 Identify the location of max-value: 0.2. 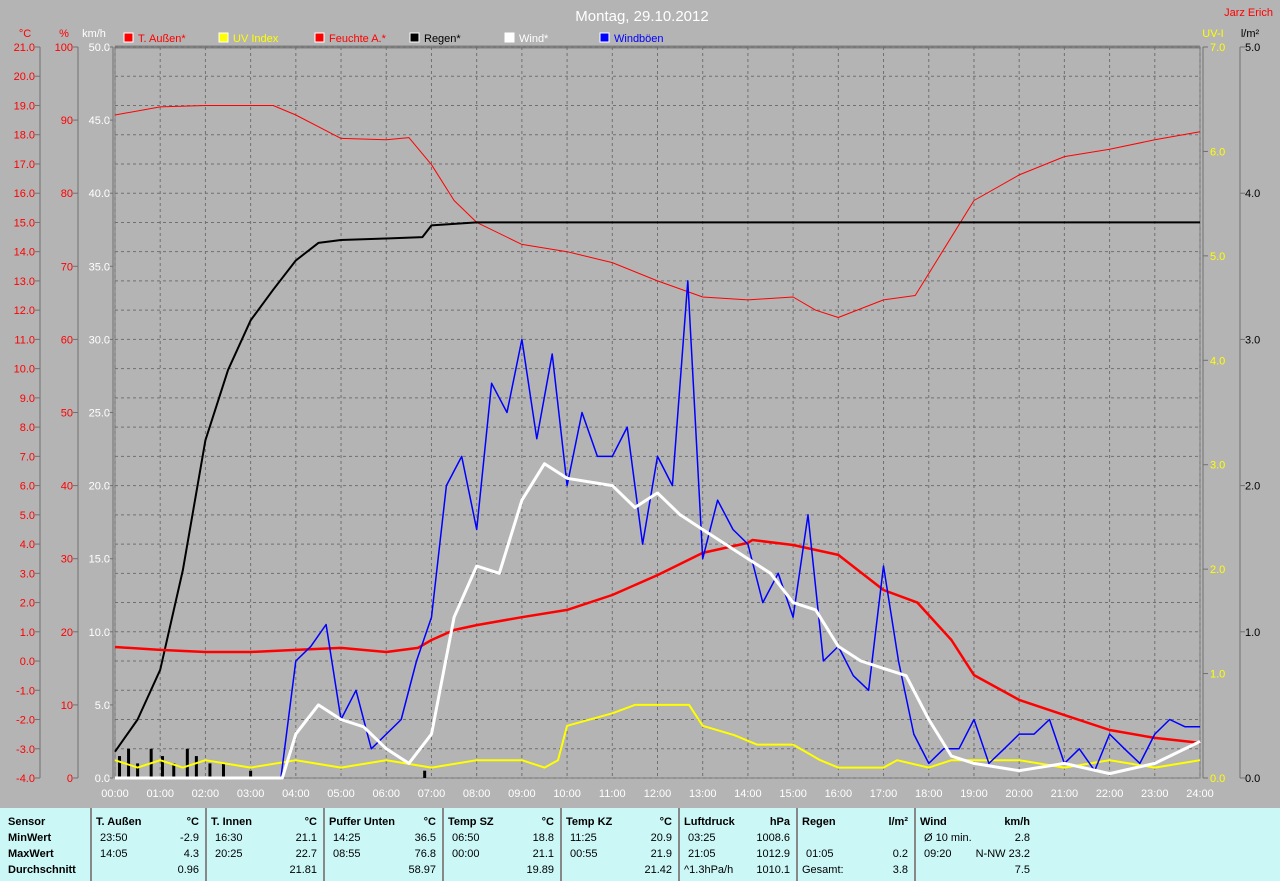
(900, 854).